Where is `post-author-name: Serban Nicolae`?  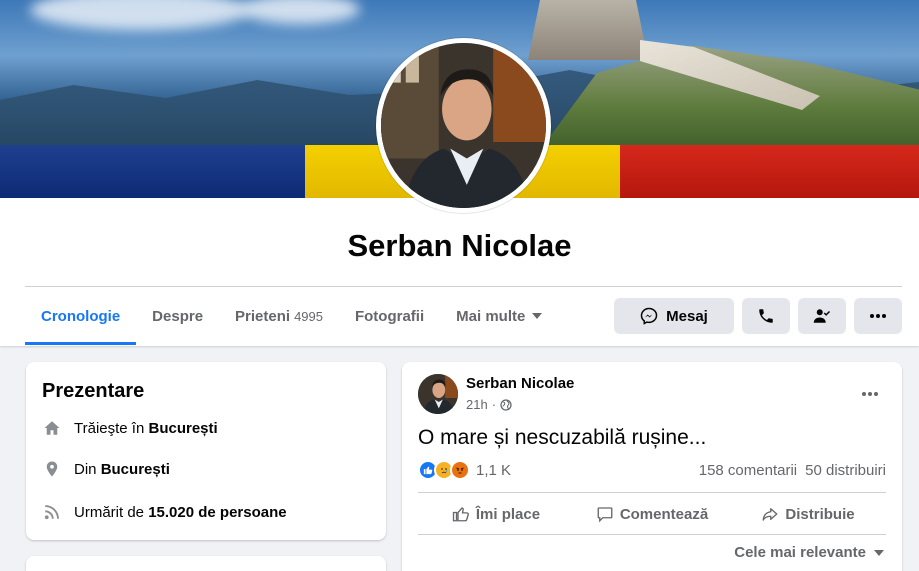 post-author-name: Serban Nicolae is located at coordinates (520, 383).